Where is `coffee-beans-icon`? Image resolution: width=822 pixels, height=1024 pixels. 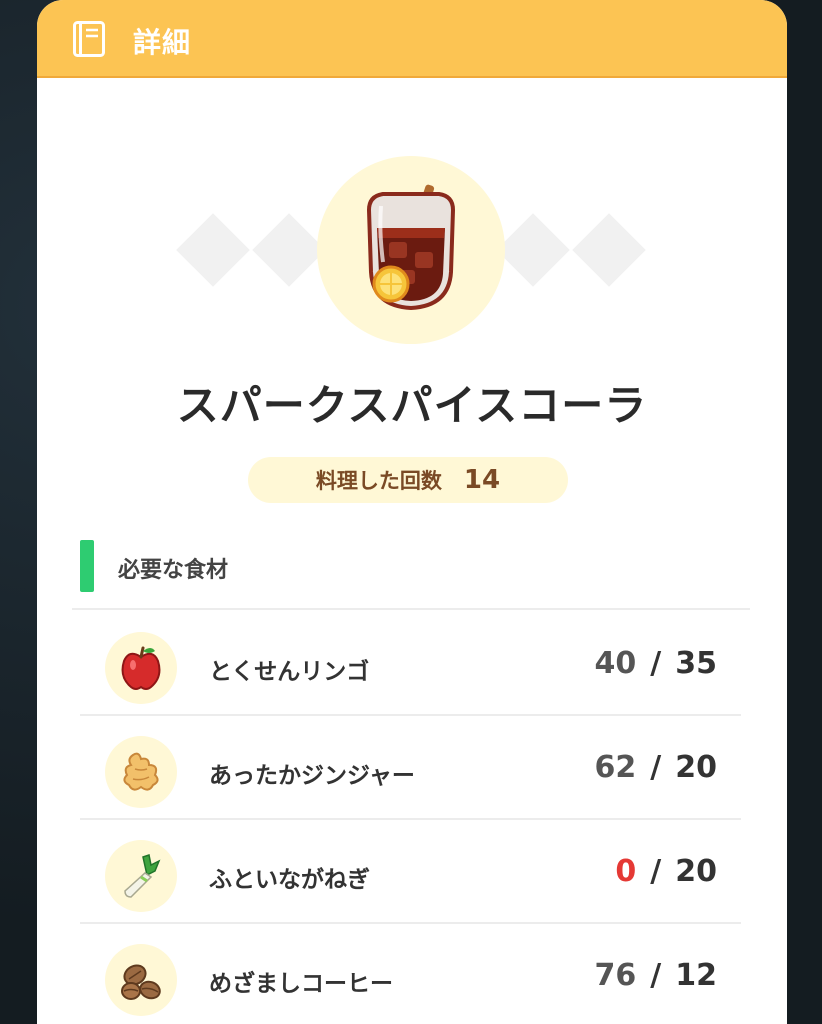
coffee-beans-icon is located at coordinates (141, 982).